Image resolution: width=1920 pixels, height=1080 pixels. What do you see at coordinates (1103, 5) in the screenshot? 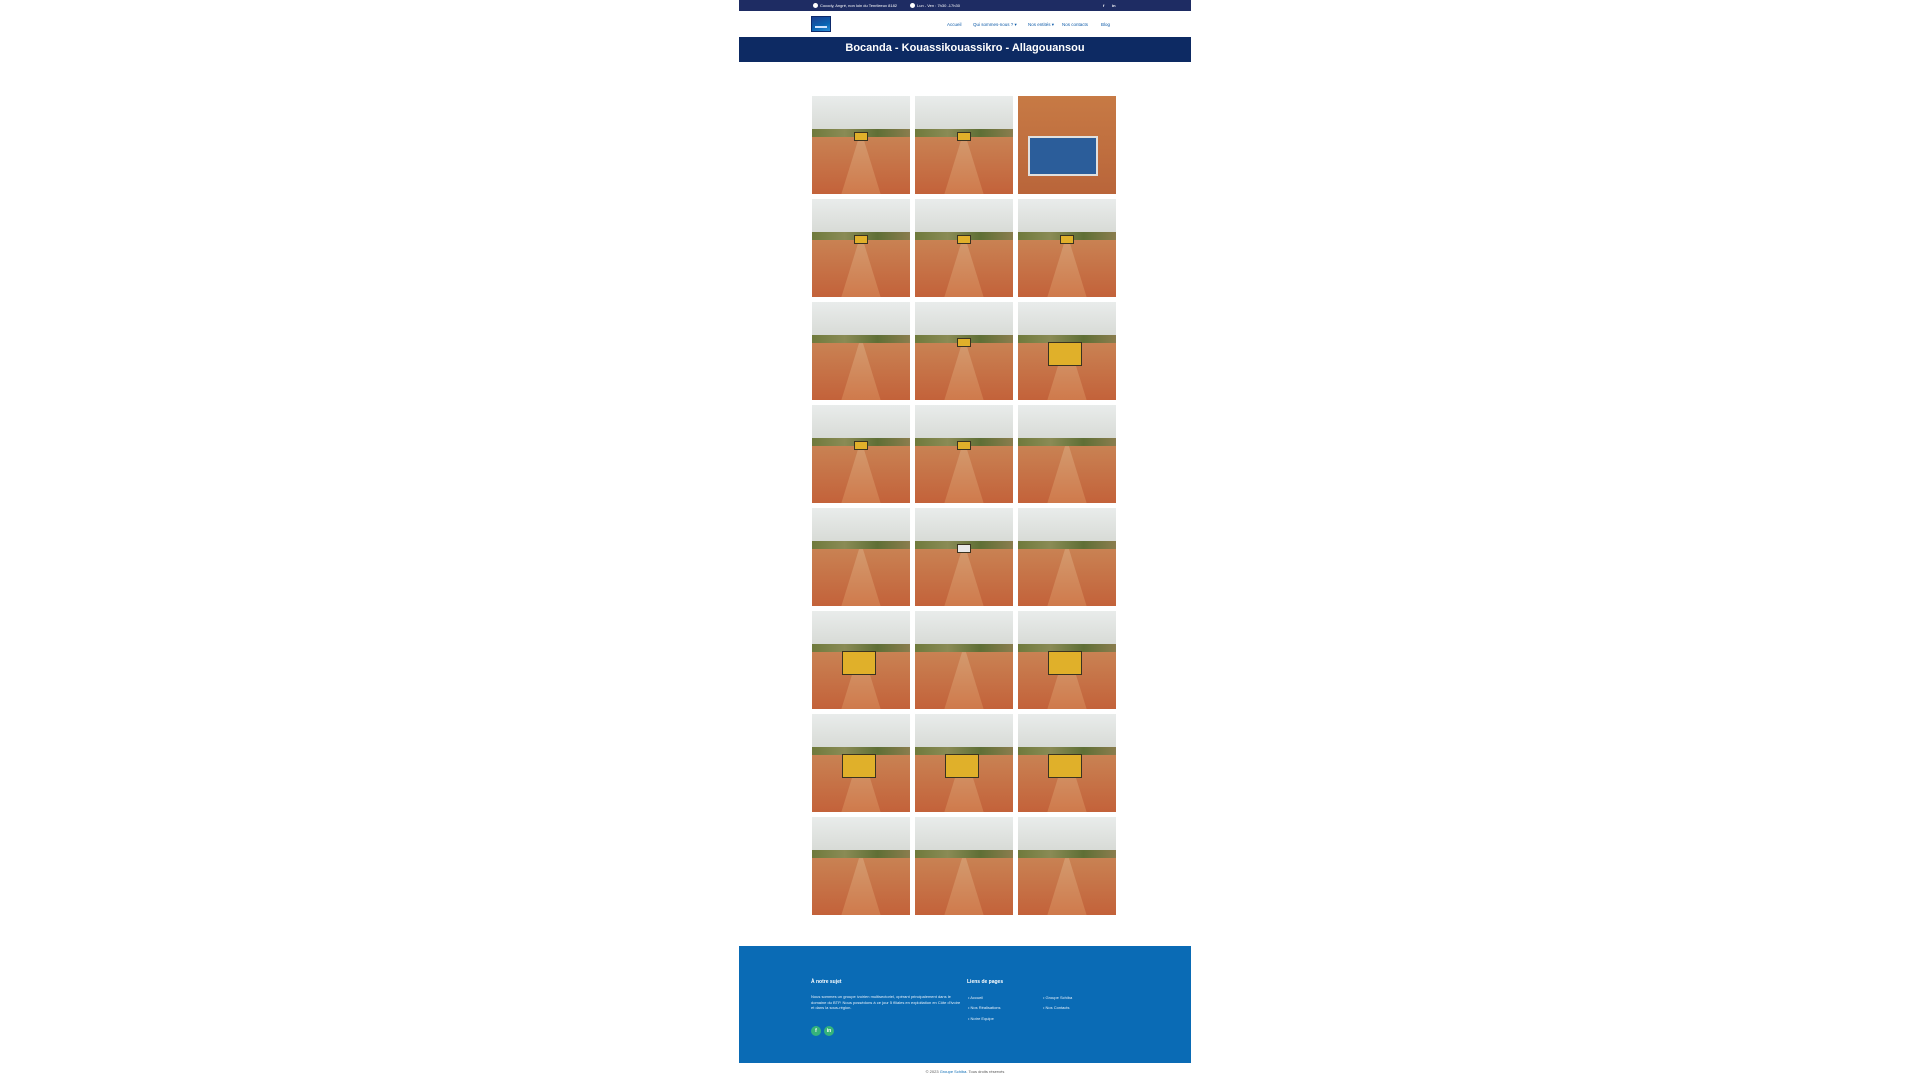
I see `facebook-icon: f` at bounding box center [1103, 5].